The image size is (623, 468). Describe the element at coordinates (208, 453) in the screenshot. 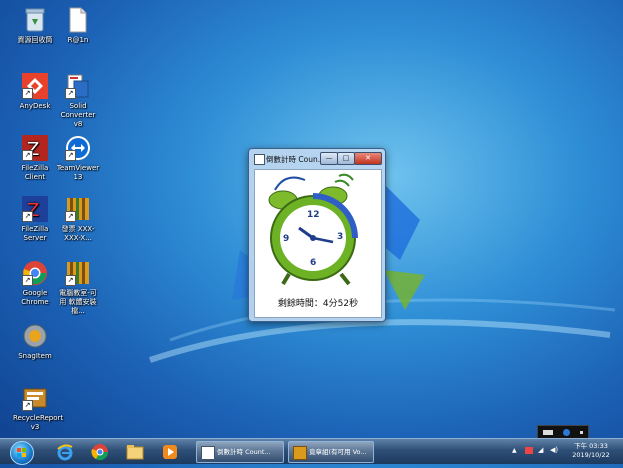

I see `countdown-window-icon` at that location.